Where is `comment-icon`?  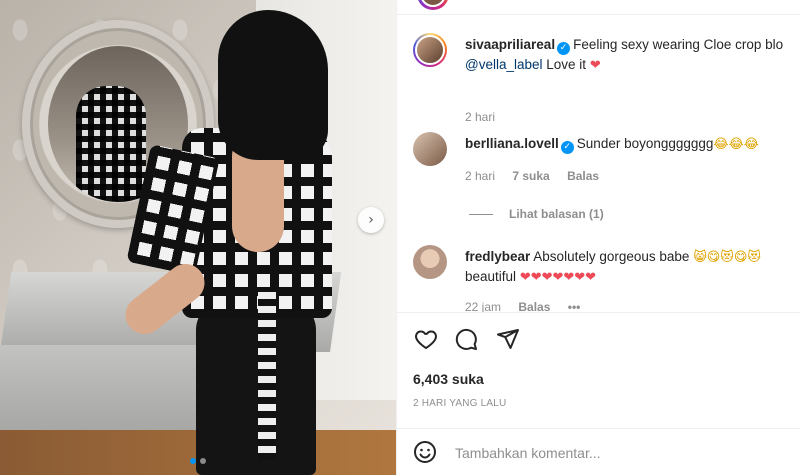 comment-icon is located at coordinates (466, 339).